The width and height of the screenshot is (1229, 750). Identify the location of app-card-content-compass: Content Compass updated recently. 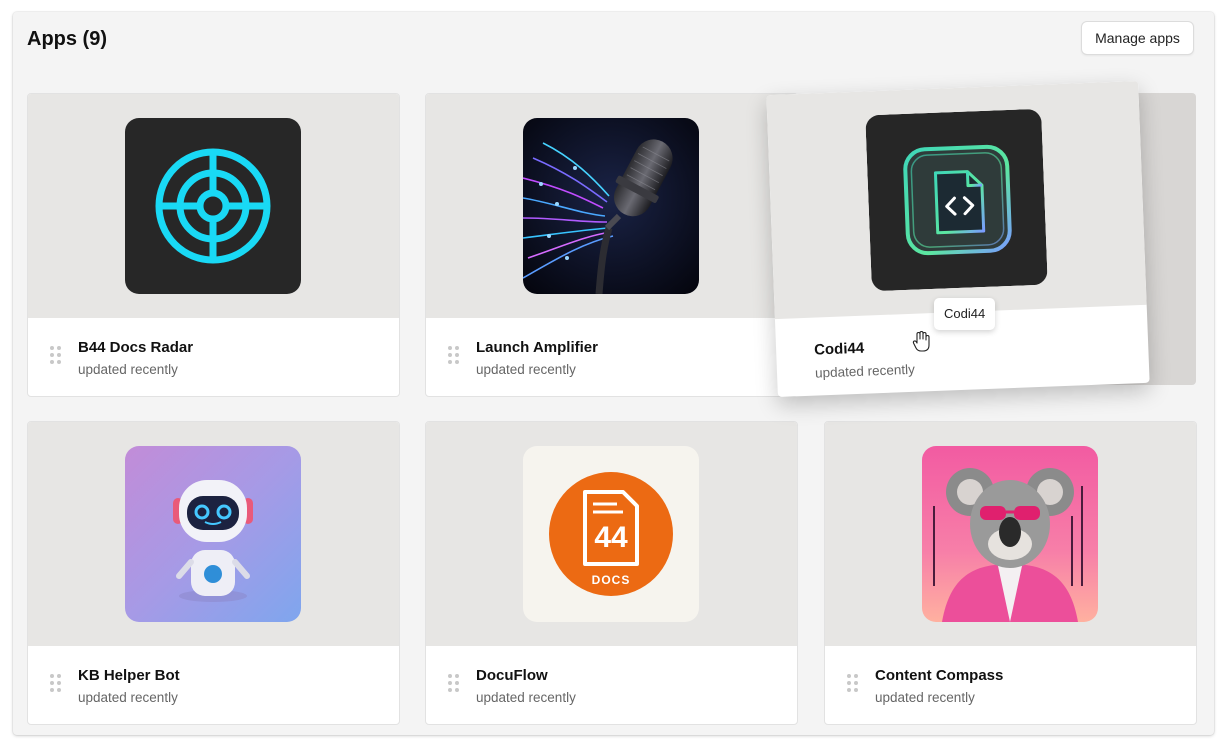
(1010, 573).